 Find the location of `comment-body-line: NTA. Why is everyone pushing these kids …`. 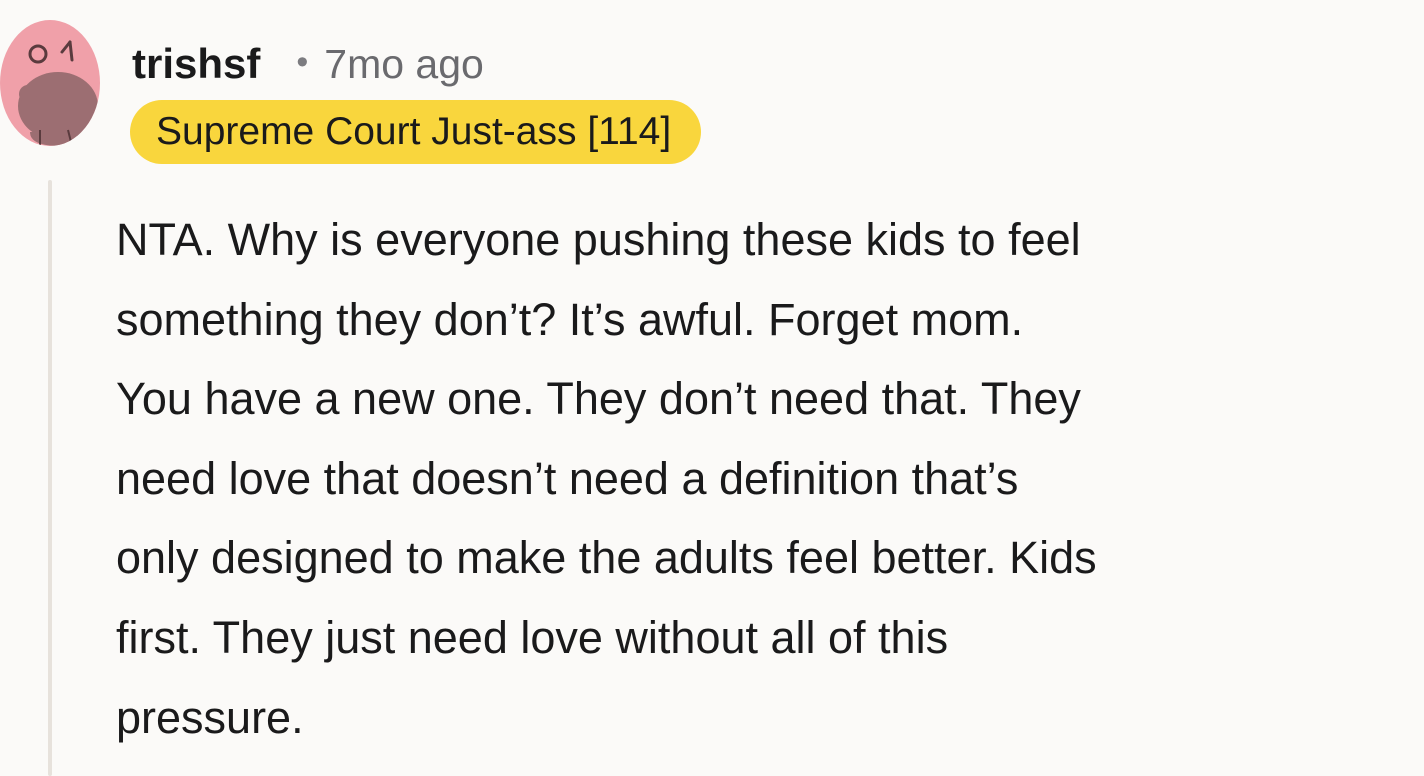

comment-body-line: NTA. Why is everyone pushing these kids … is located at coordinates (598, 239).